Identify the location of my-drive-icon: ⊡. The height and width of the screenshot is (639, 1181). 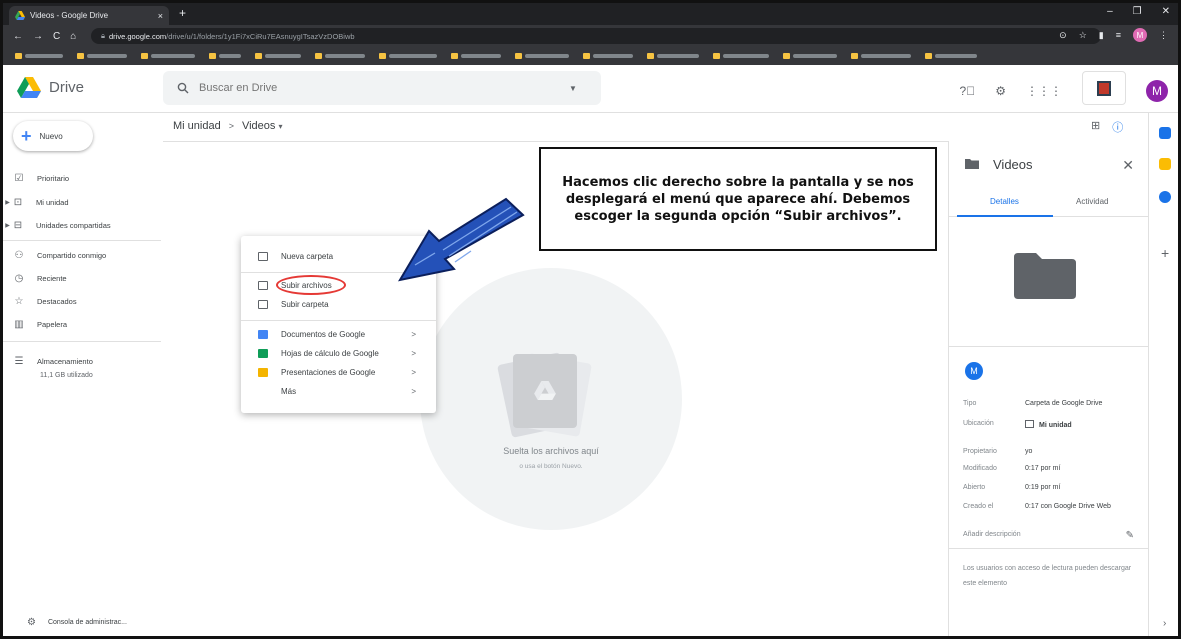
(18, 202).